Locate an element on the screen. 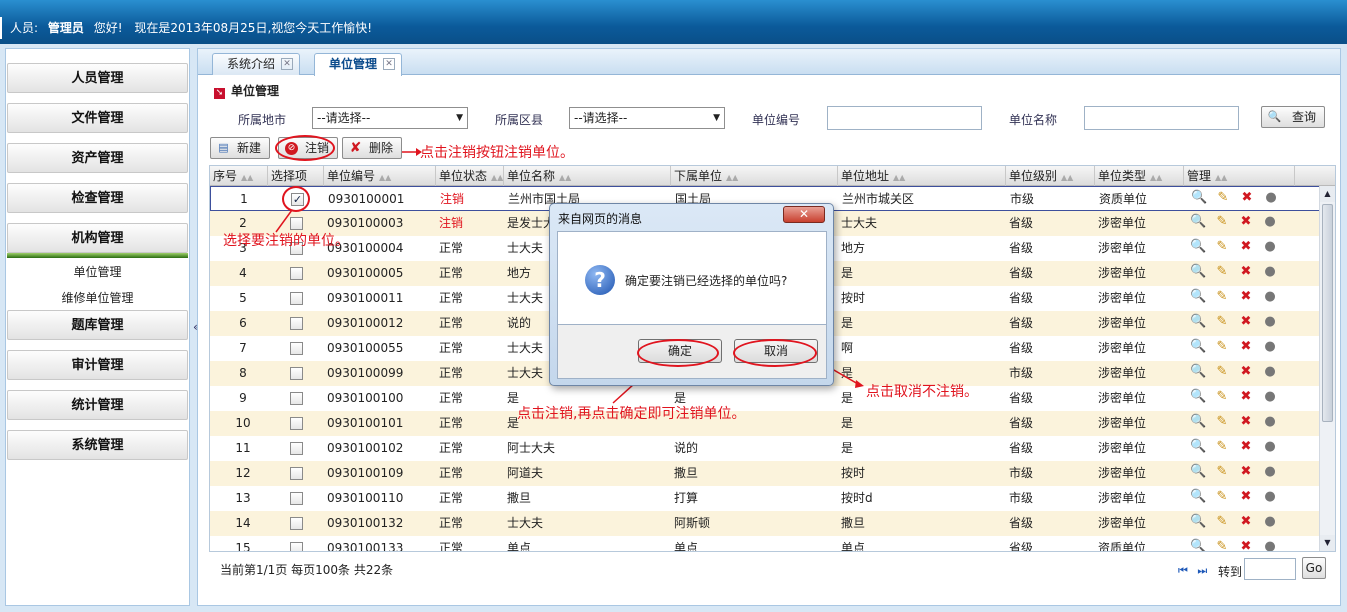 The width and height of the screenshot is (1347, 612). sidebar-item-inspection: 检查管理 is located at coordinates (97, 198).